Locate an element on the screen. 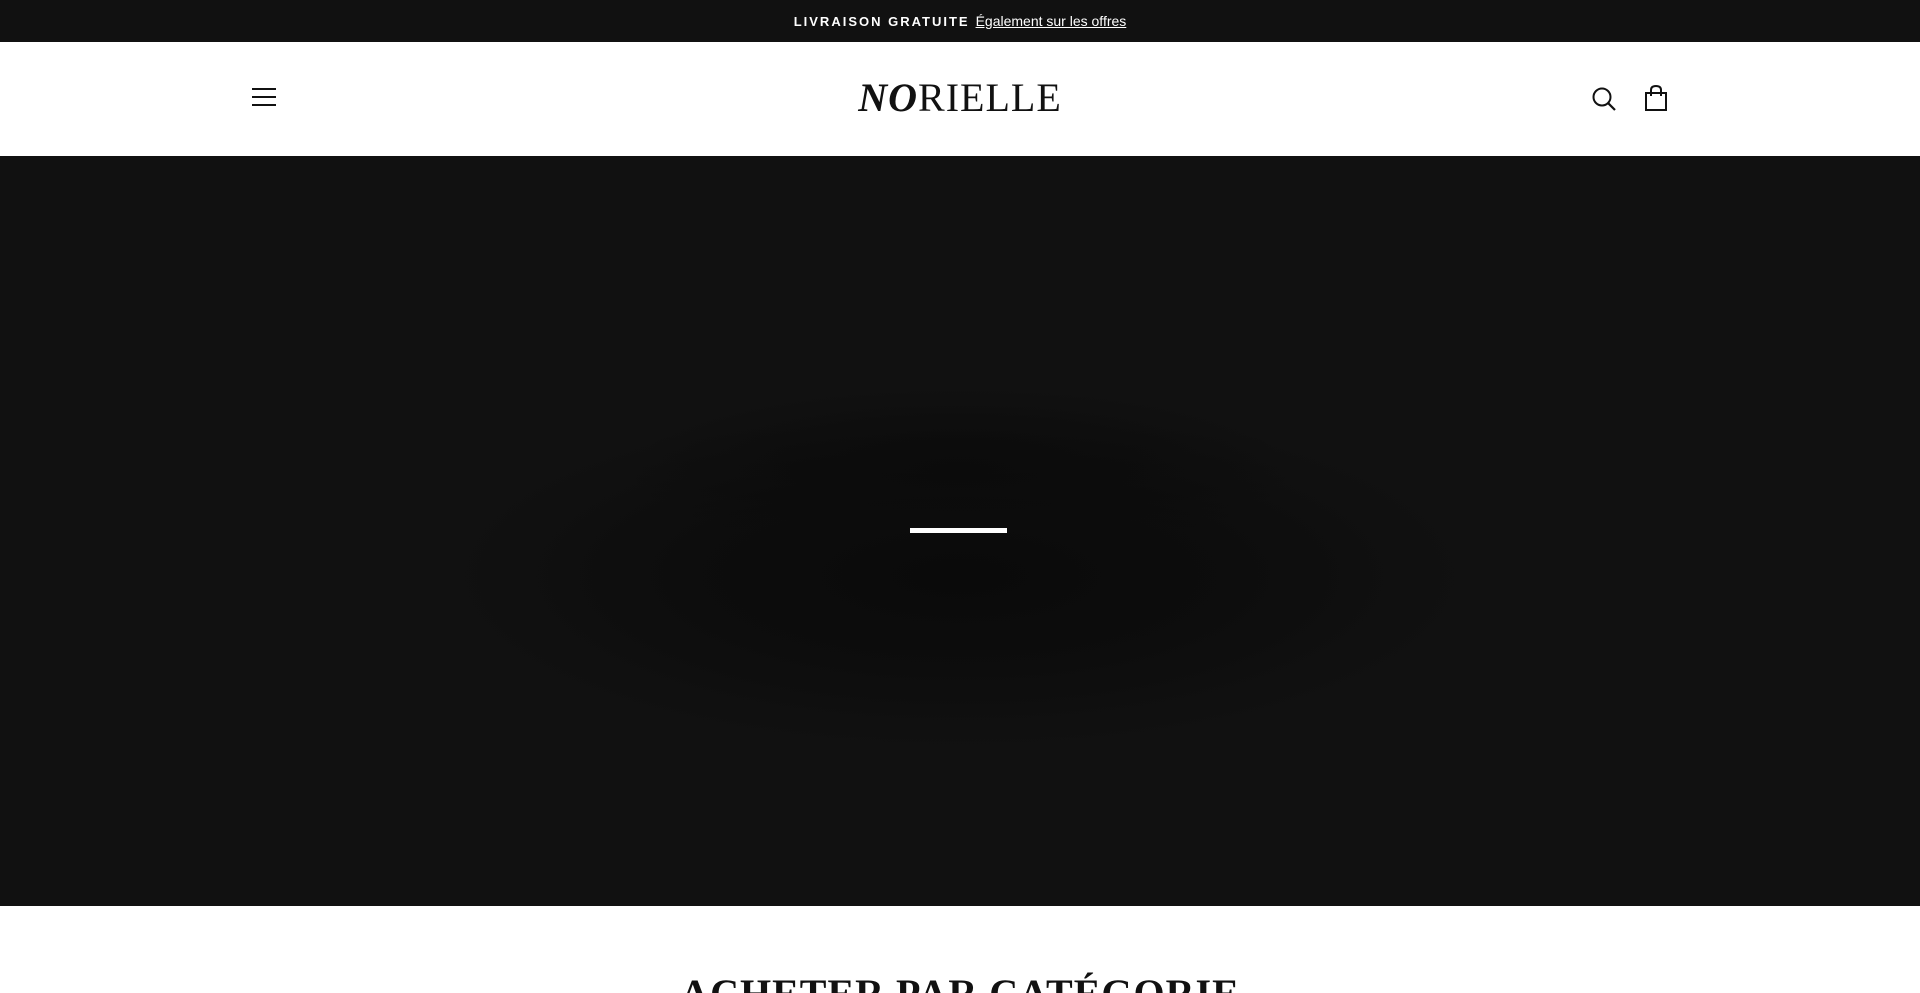 This screenshot has height=993, width=1920. section-title: ACHETER PAR CATÉGORIE is located at coordinates (960, 982).